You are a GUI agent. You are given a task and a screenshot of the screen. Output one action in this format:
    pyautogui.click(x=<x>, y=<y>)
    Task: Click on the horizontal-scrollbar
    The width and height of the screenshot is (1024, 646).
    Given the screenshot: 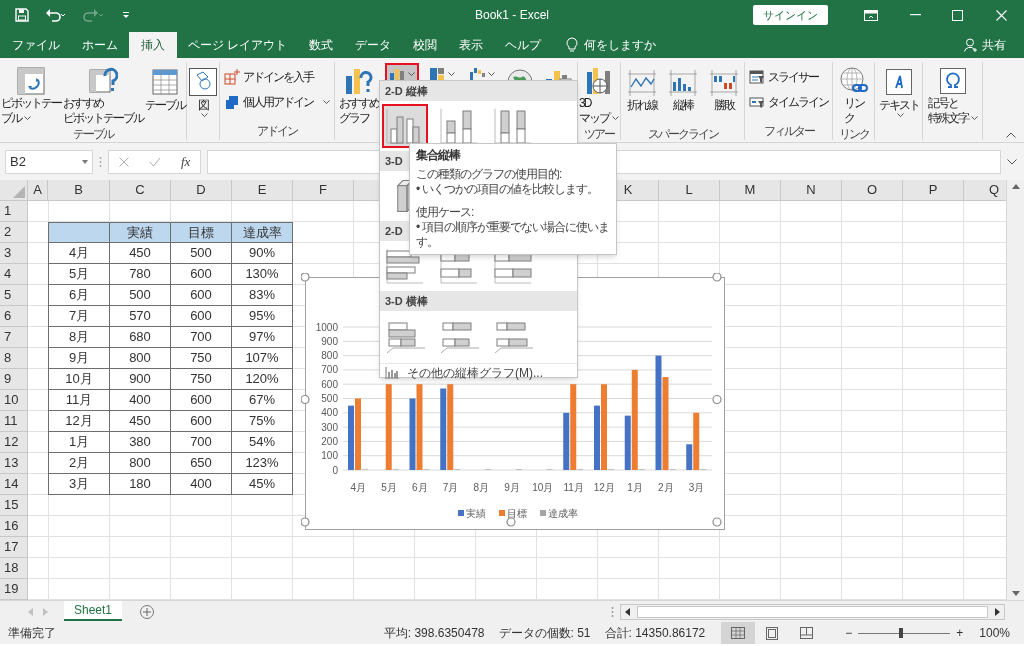 What is the action you would take?
    pyautogui.click(x=812, y=611)
    